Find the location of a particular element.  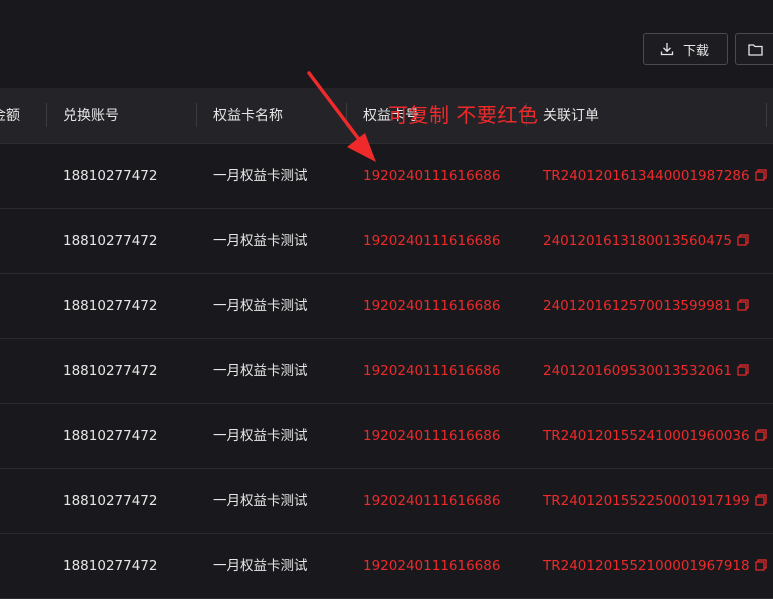

annotation-arrow is located at coordinates (341, 116).